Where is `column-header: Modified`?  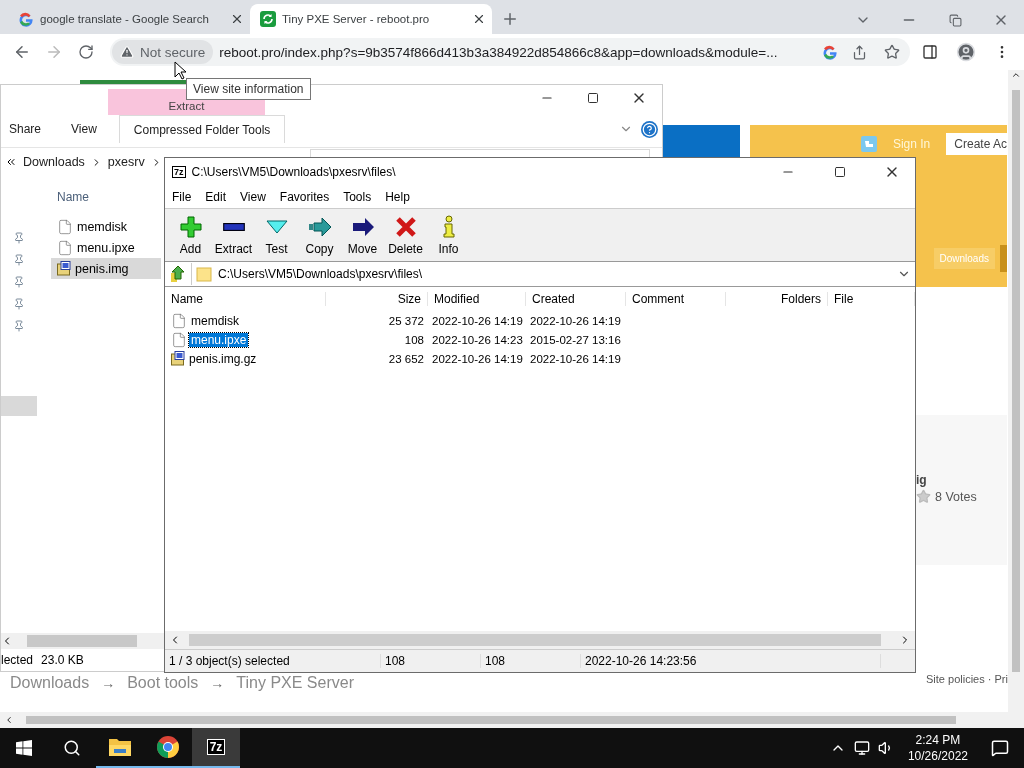 column-header: Modified is located at coordinates (477, 299).